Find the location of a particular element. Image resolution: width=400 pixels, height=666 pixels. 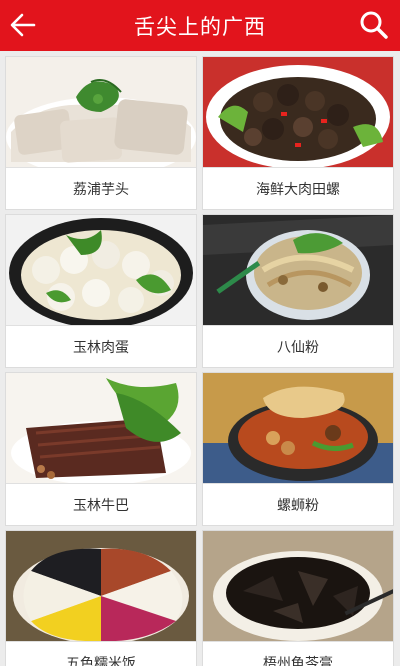

dish-card: 海鲜大肉田螺 is located at coordinates (298, 133).